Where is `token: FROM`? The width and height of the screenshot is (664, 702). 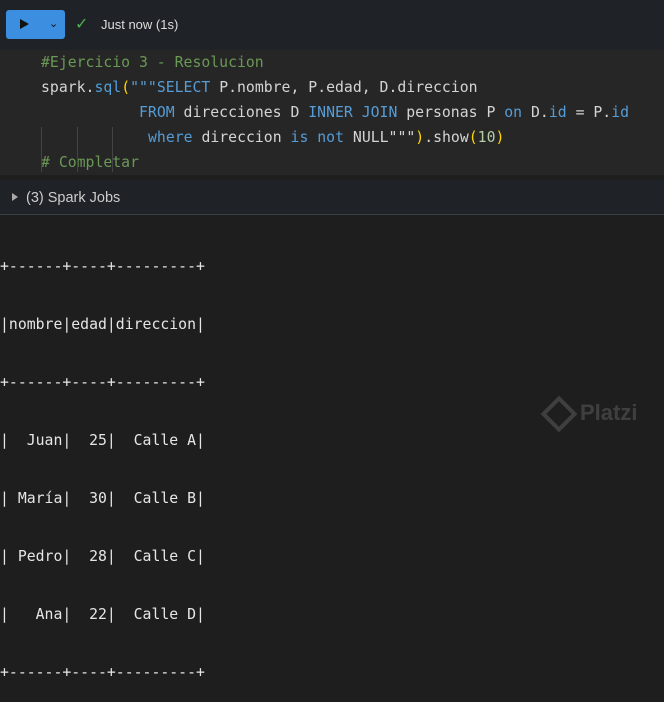 token: FROM is located at coordinates (161, 112).